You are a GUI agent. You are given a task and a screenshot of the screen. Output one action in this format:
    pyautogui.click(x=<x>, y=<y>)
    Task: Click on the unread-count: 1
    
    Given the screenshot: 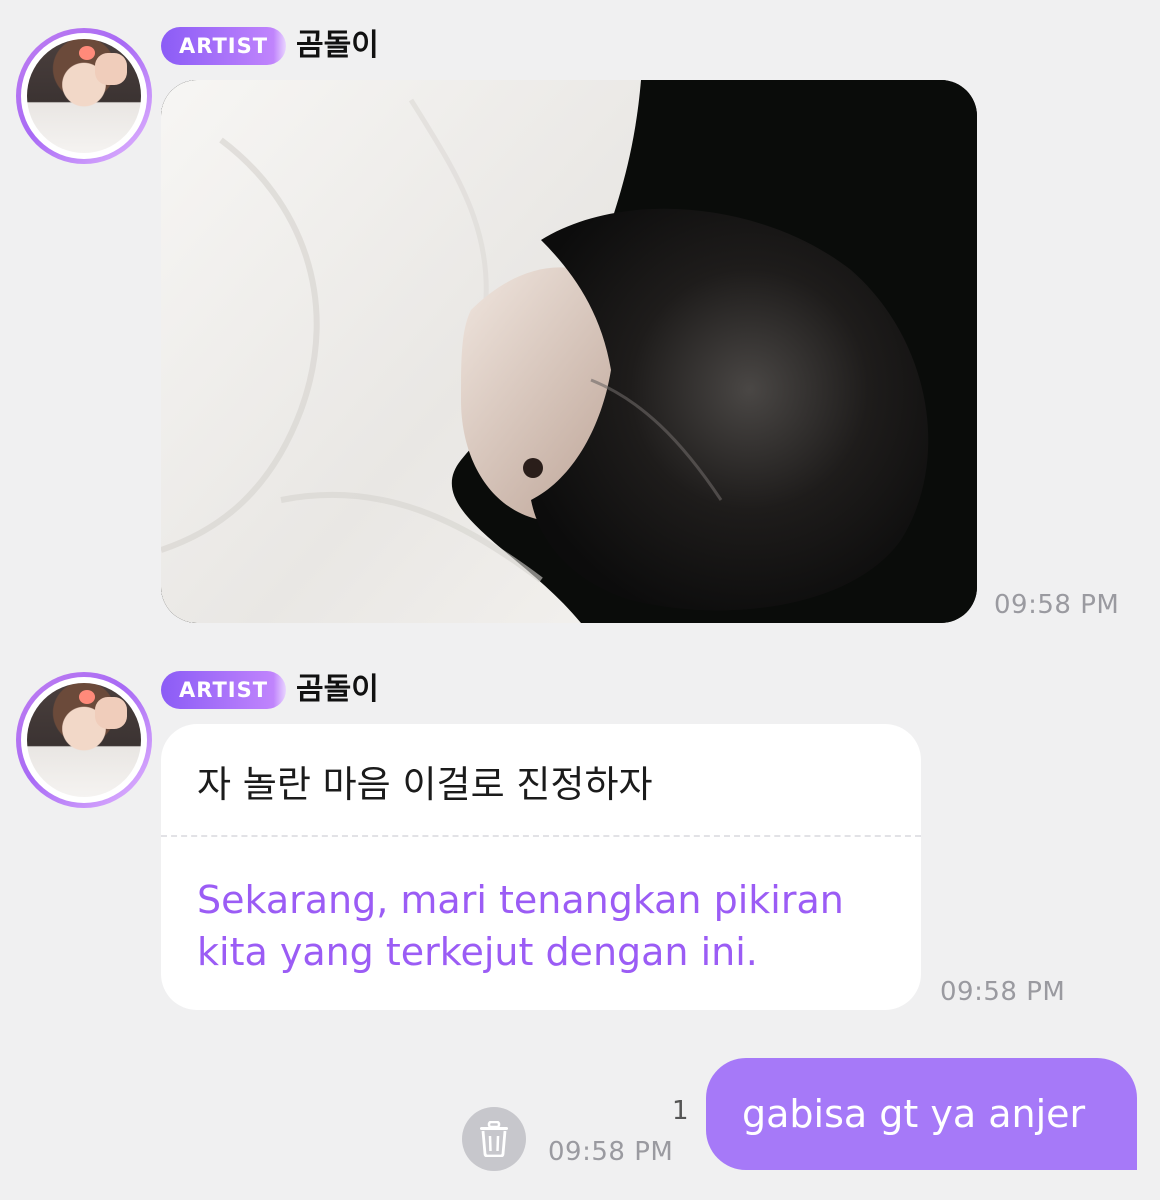 What is the action you would take?
    pyautogui.click(x=680, y=1111)
    